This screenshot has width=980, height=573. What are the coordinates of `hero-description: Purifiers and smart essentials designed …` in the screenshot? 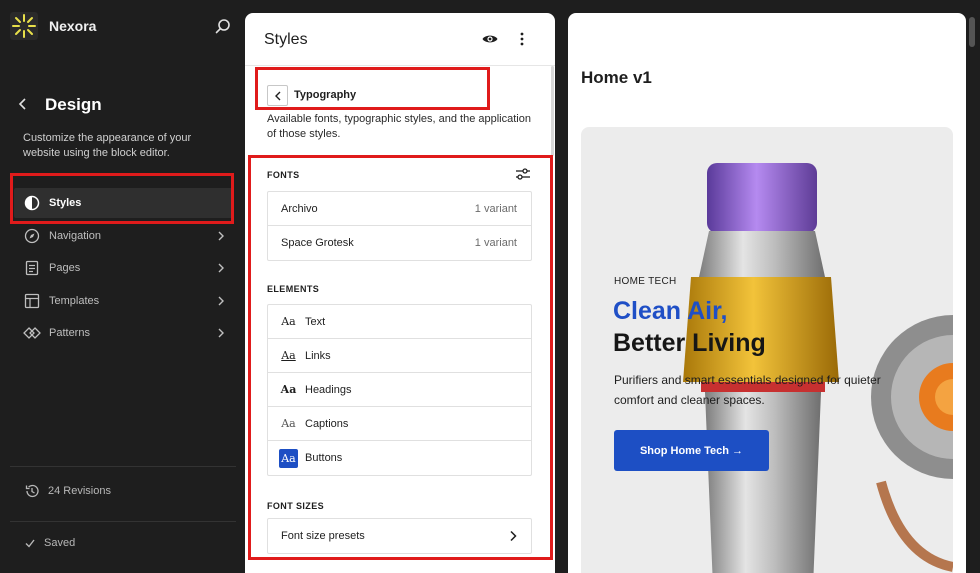 It's located at (747, 390).